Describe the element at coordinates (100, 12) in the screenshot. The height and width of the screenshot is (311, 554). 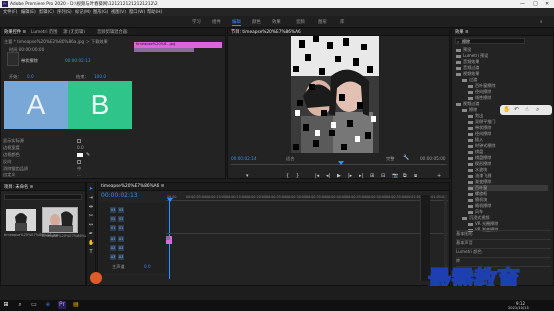
I see `menu-graphics: 图形(G)` at that location.